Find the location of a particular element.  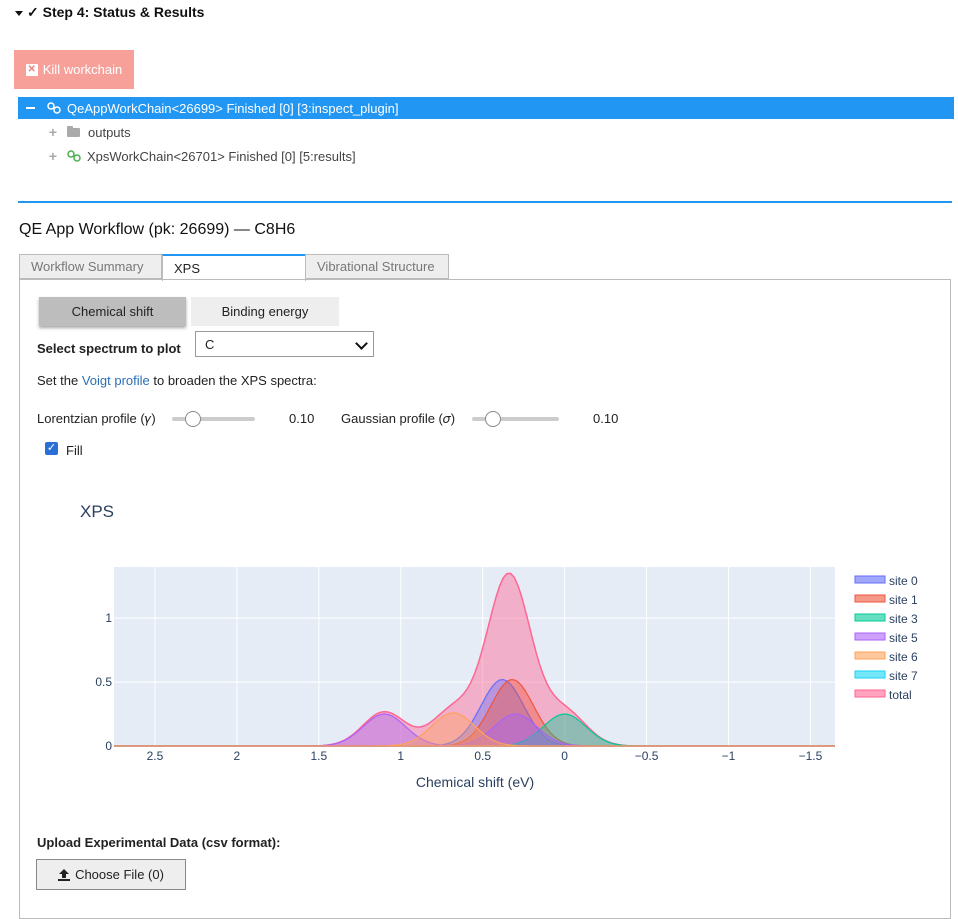

legend-label: site 5 is located at coordinates (903, 638).